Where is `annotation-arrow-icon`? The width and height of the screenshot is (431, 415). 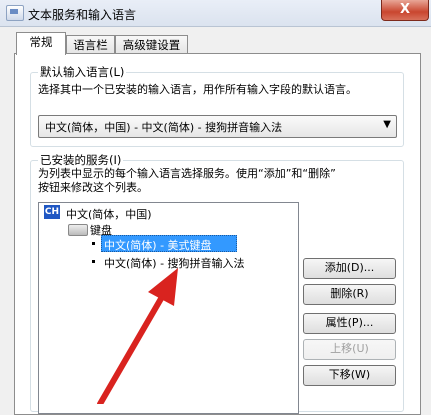
annotation-arrow-icon is located at coordinates (137, 336).